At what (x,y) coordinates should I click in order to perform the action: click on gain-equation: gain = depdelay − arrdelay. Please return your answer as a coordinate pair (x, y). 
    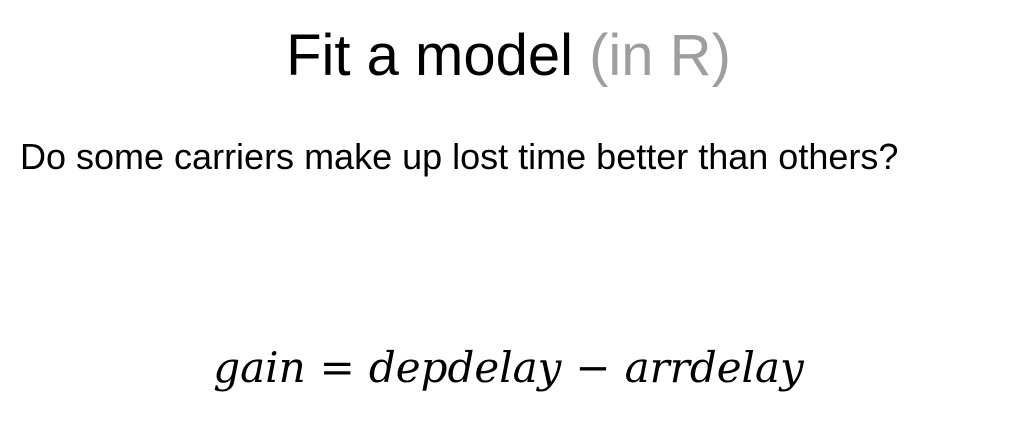
    Looking at the image, I should click on (508, 368).